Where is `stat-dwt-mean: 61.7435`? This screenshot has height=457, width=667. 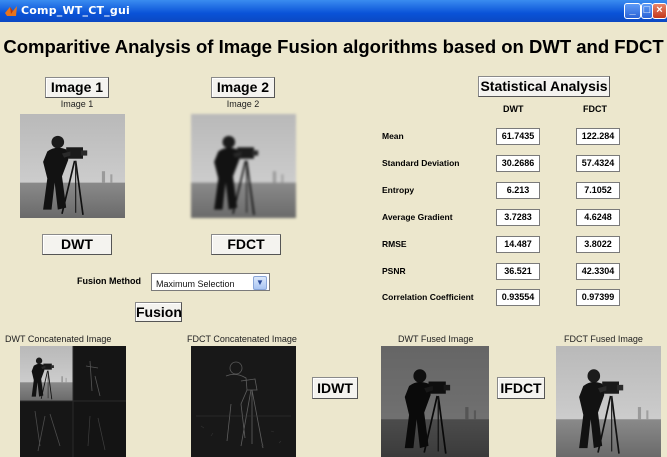
stat-dwt-mean: 61.7435 is located at coordinates (518, 136).